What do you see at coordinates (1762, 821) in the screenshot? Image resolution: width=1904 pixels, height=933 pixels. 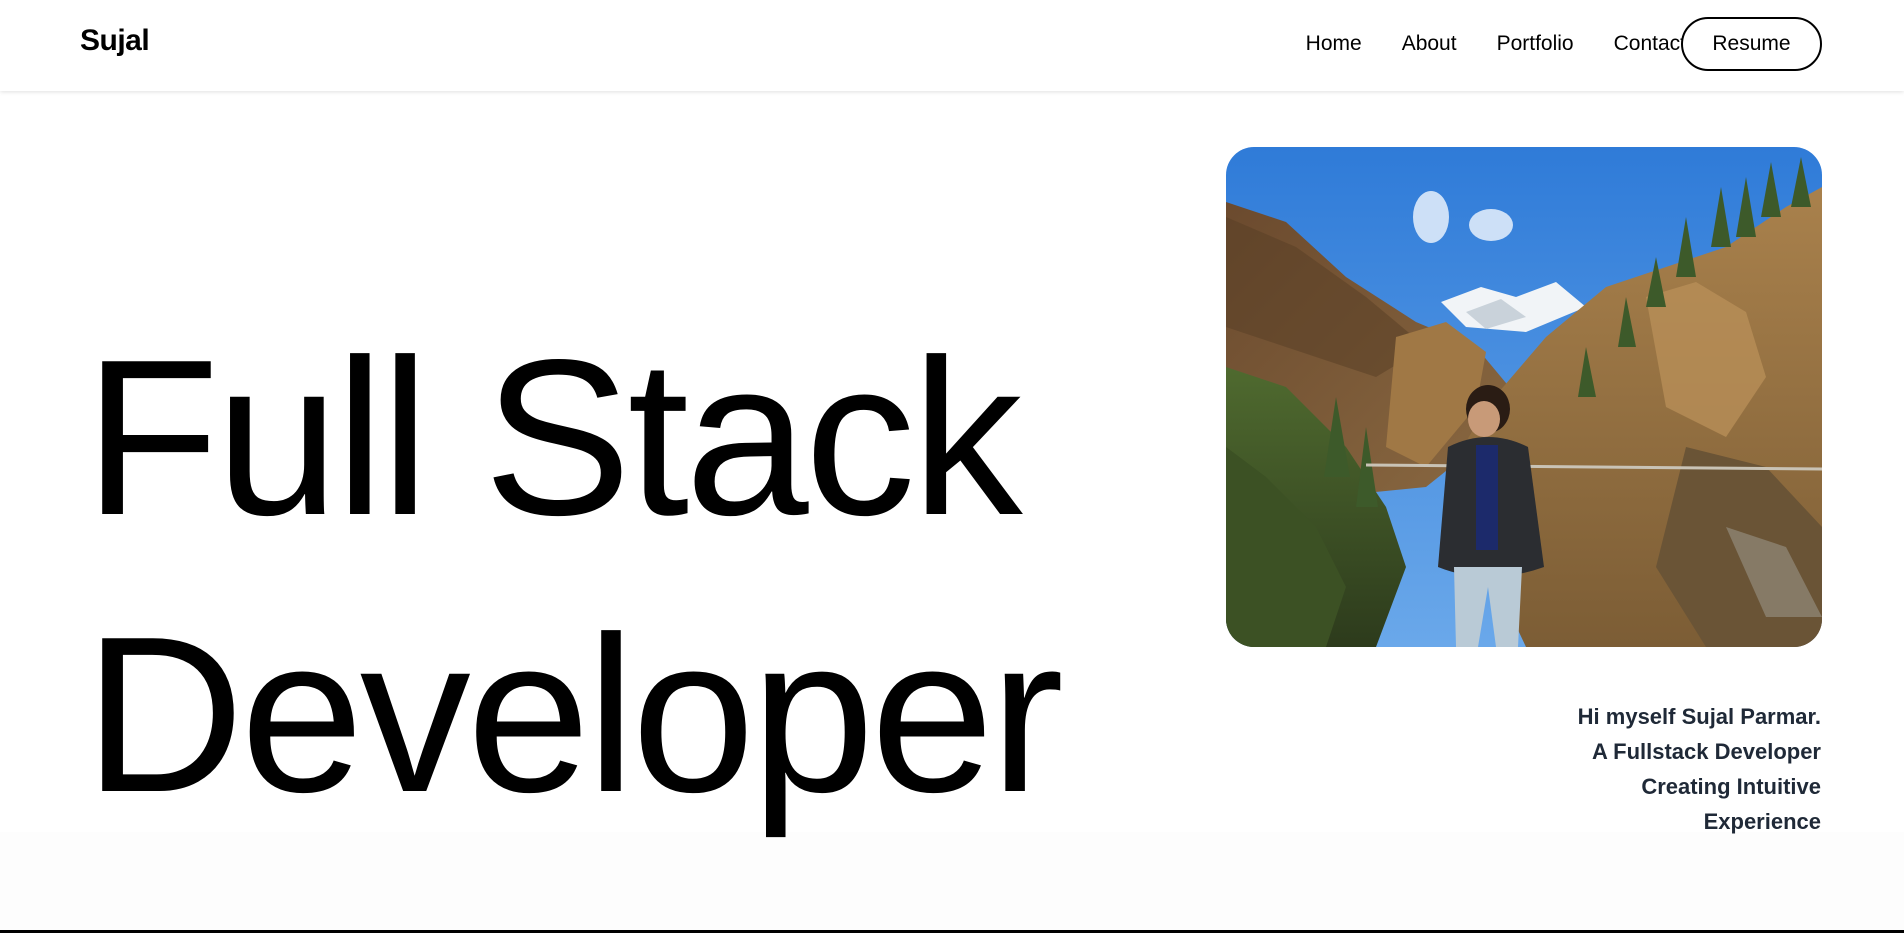 I see `intro-line-4: Experience` at bounding box center [1762, 821].